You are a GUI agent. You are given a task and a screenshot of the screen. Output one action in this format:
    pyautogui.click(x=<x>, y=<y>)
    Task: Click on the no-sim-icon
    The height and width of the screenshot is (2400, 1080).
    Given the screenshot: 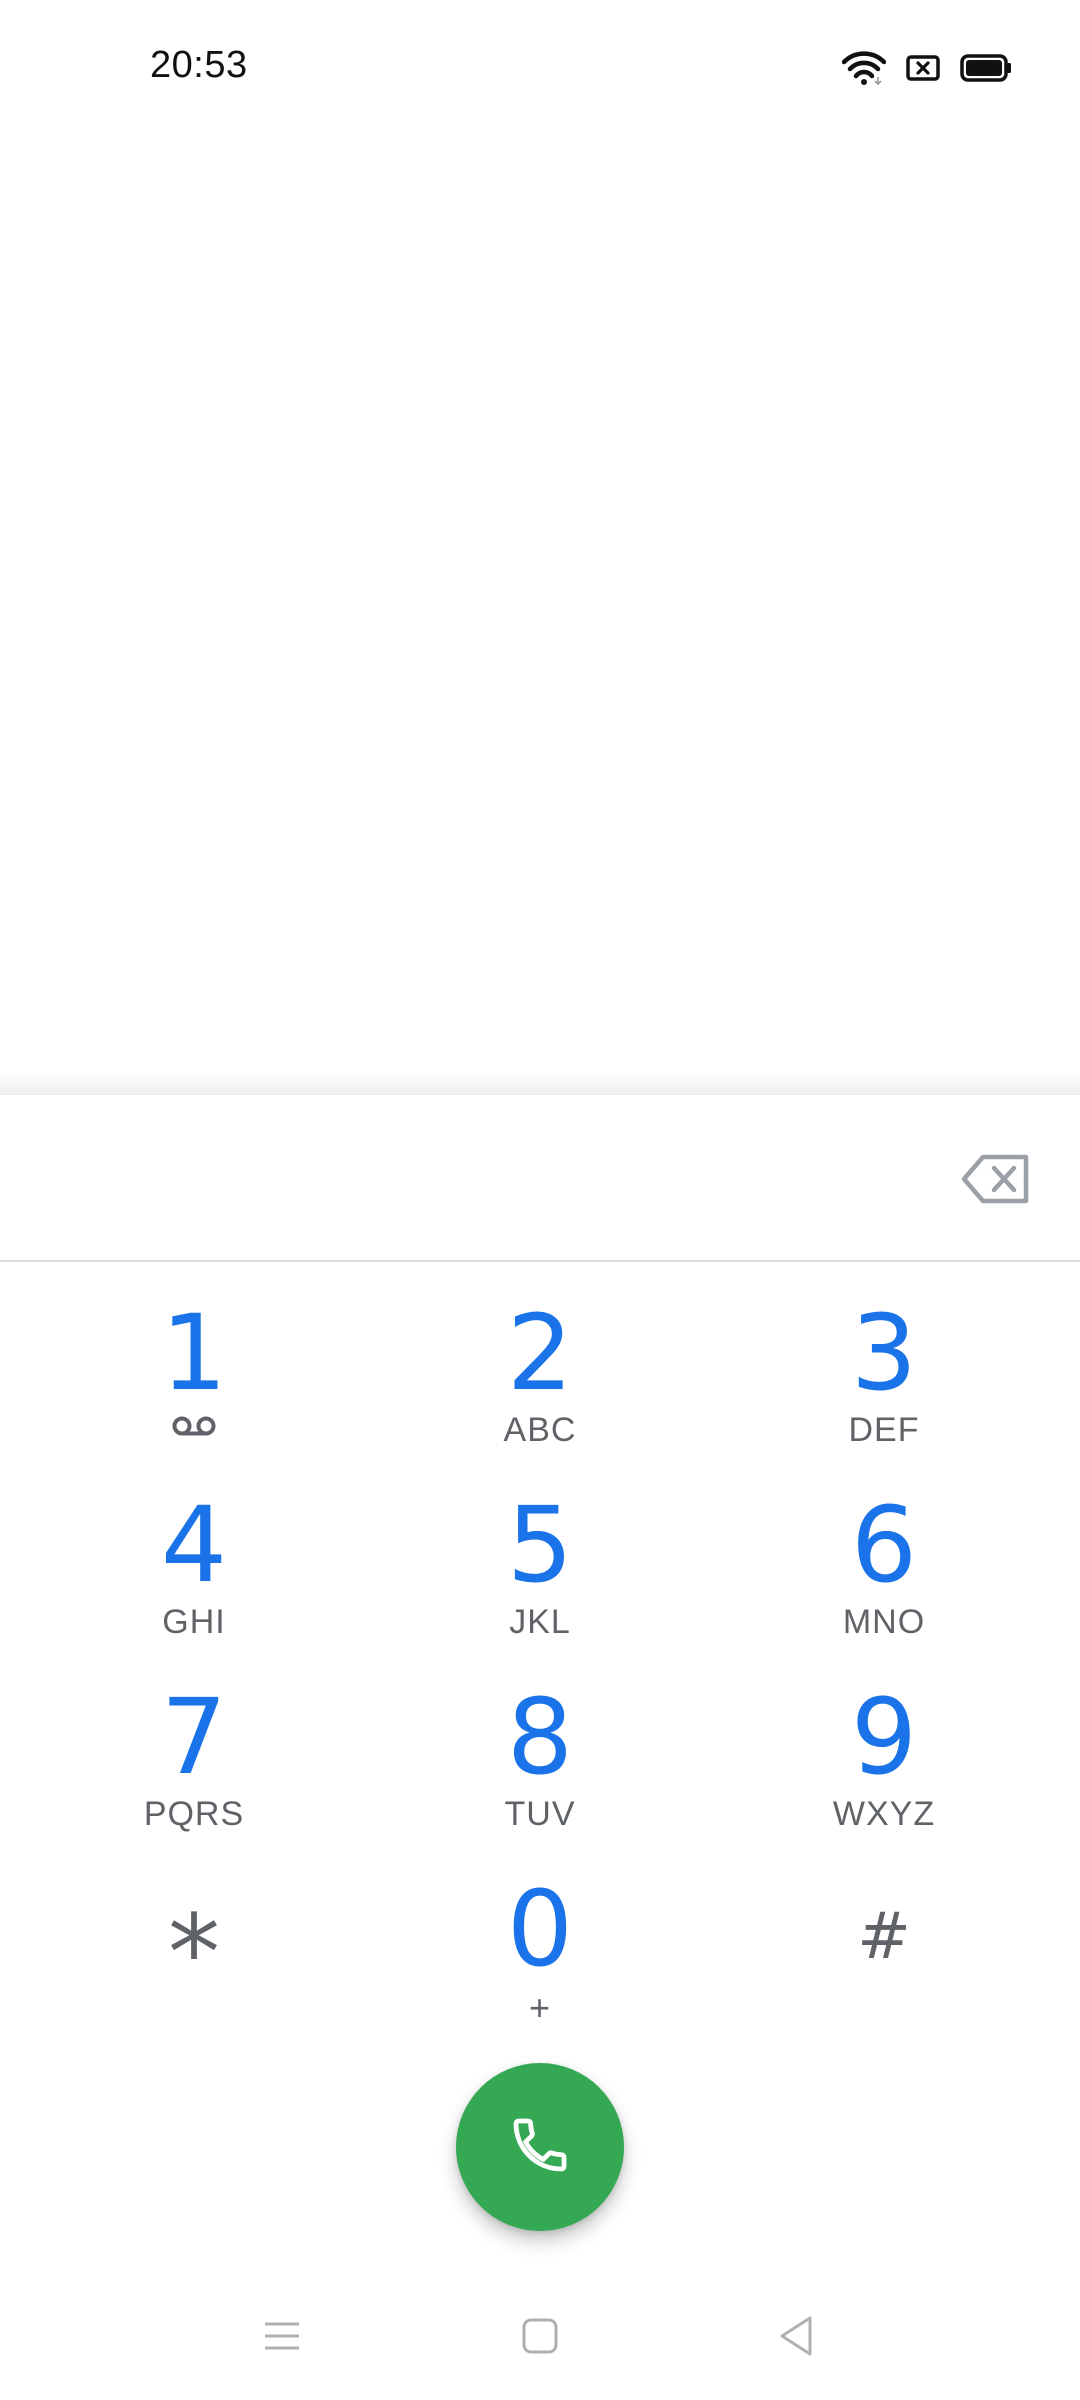 What is the action you would take?
    pyautogui.click(x=923, y=68)
    